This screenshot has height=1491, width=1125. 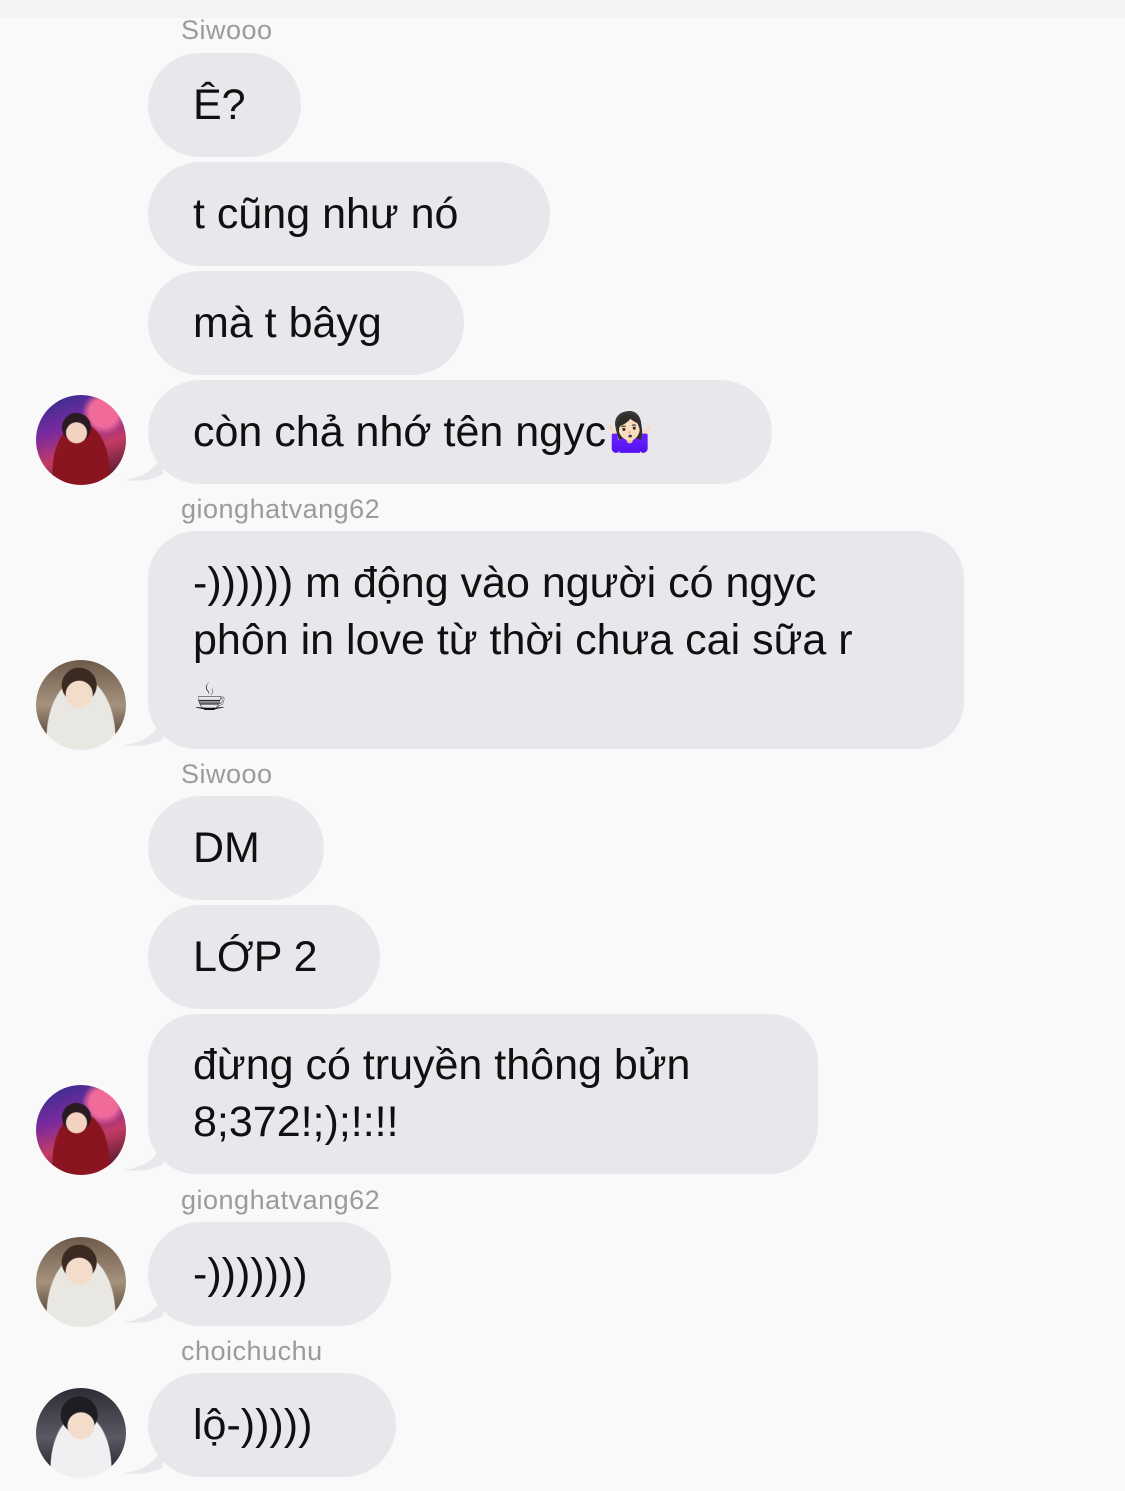 I want to click on message-bubble: -))))))), so click(x=269, y=1274).